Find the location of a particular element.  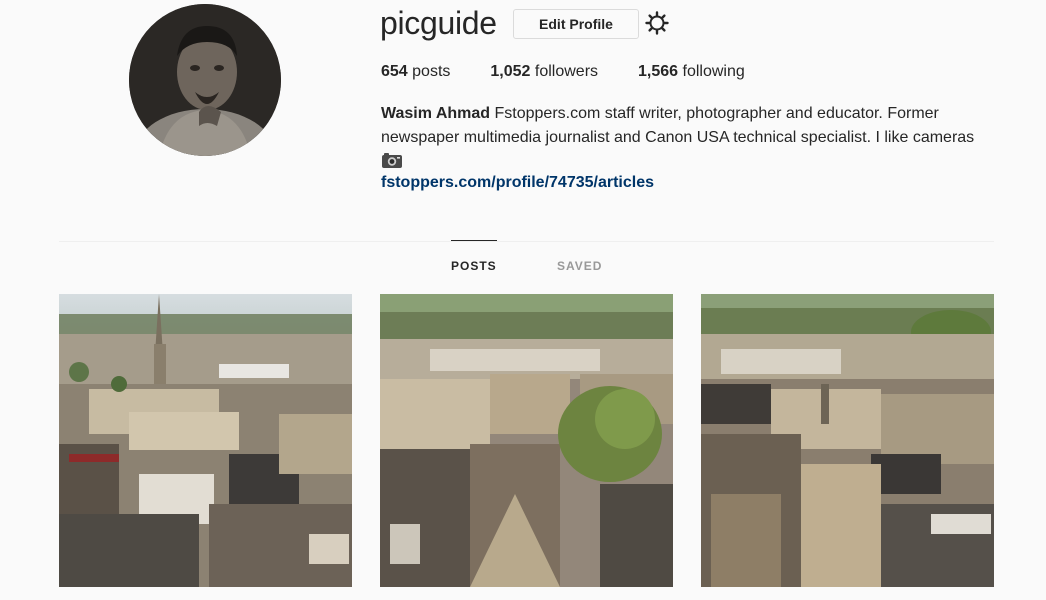

posts-stat: 654 posts is located at coordinates (415, 72).